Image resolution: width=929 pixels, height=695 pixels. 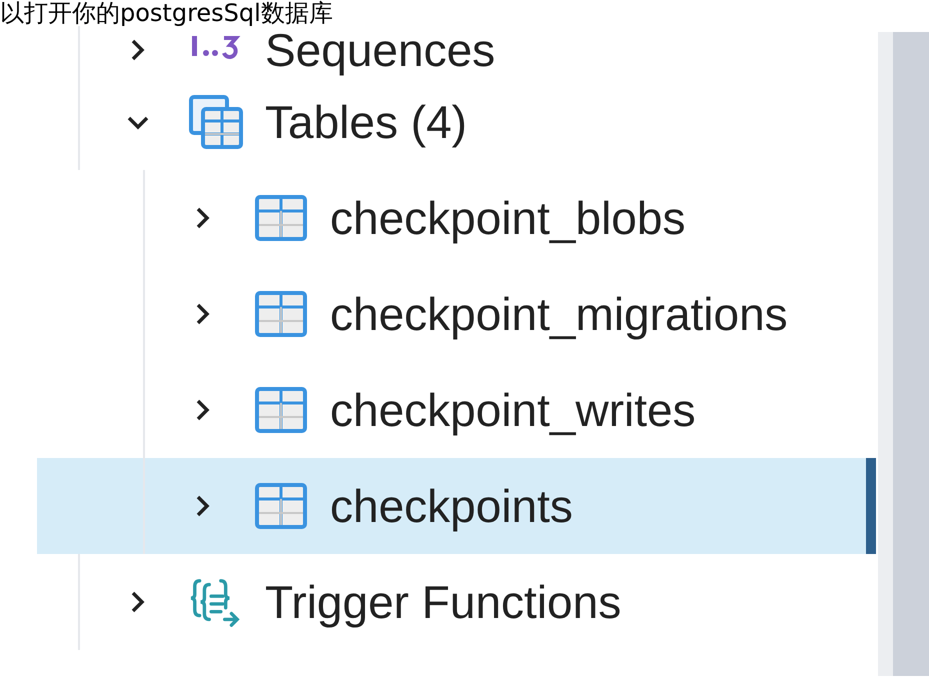 I want to click on tree-item-label: checkpoints, so click(x=451, y=506).